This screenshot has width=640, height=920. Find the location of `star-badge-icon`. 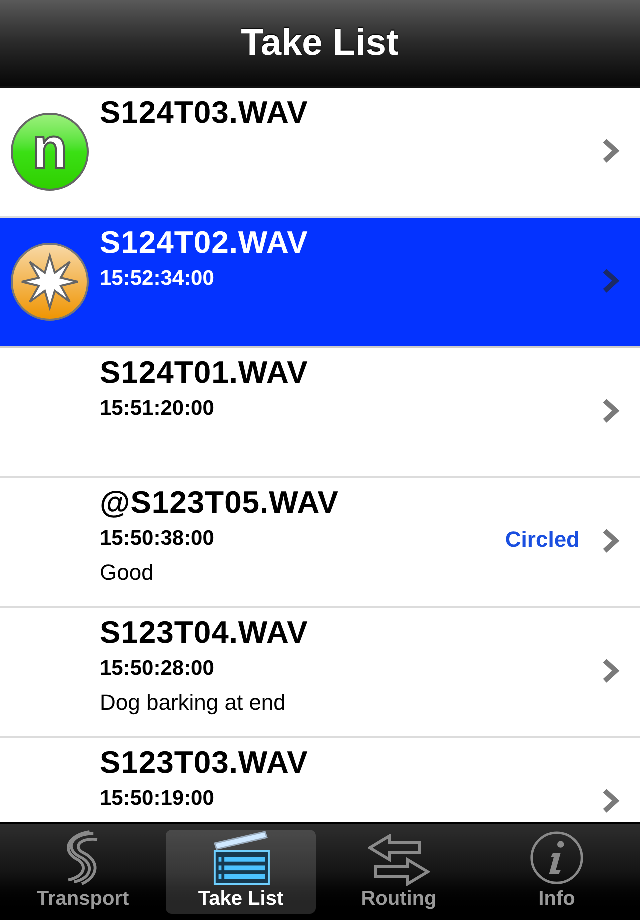

star-badge-icon is located at coordinates (50, 282).